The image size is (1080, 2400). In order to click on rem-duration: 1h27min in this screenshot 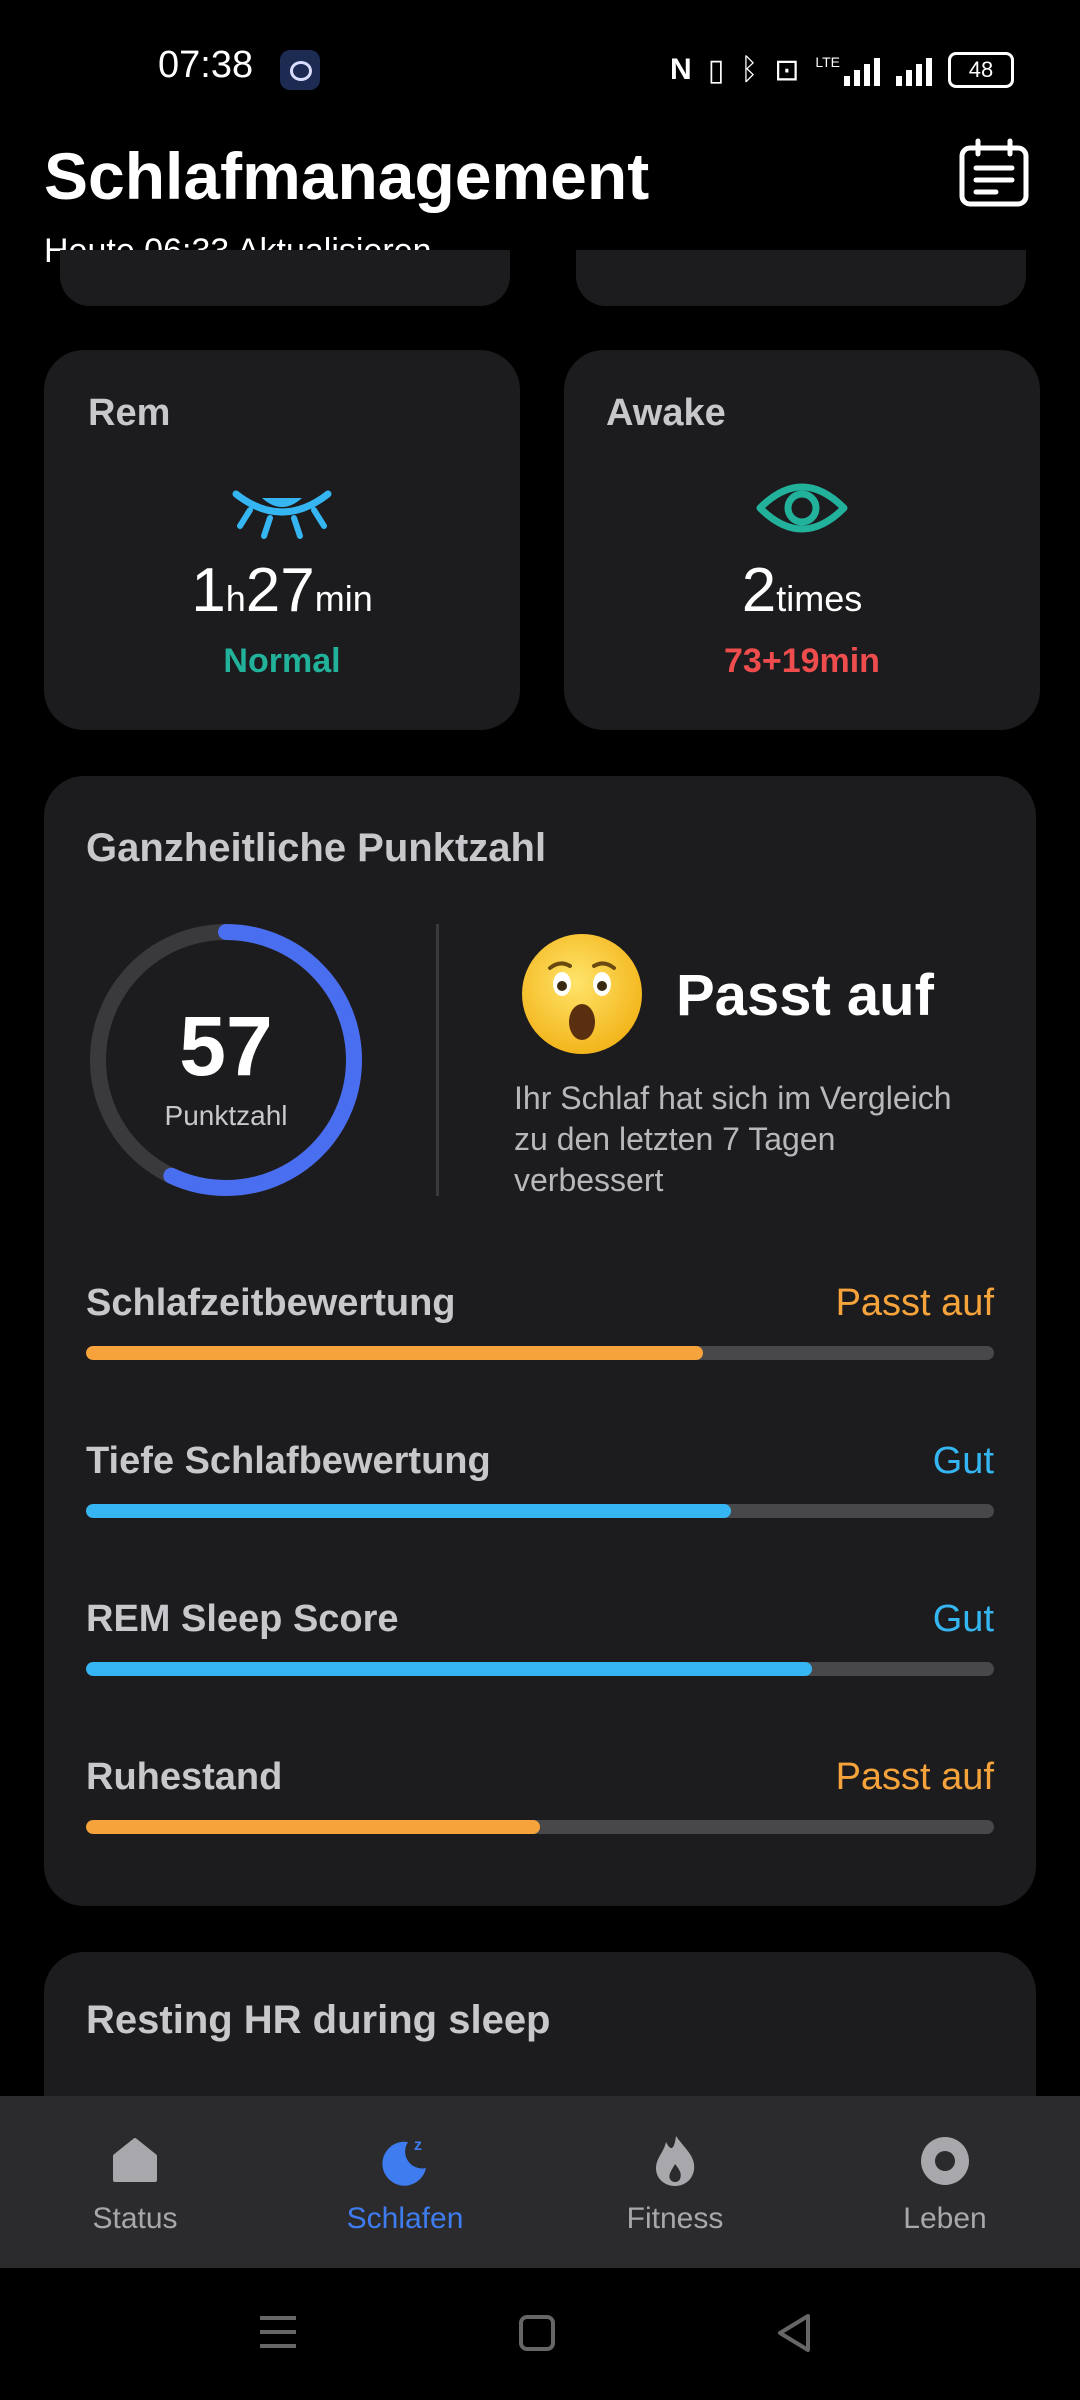, I will do `click(282, 590)`.